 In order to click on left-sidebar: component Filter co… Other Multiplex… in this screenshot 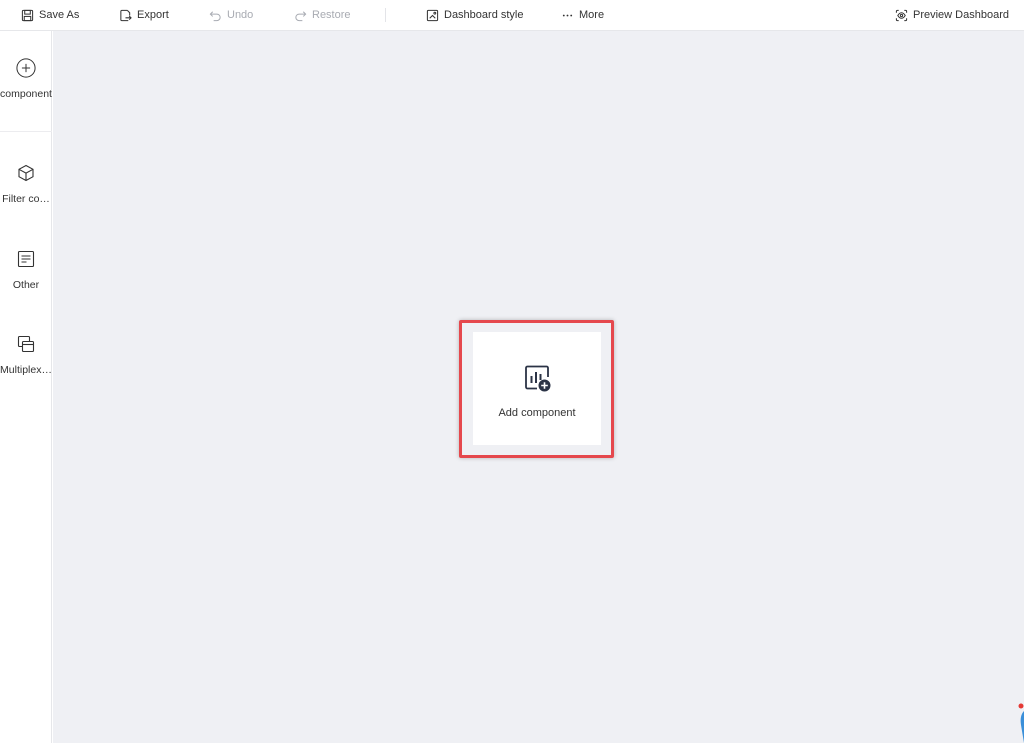, I will do `click(26, 387)`.